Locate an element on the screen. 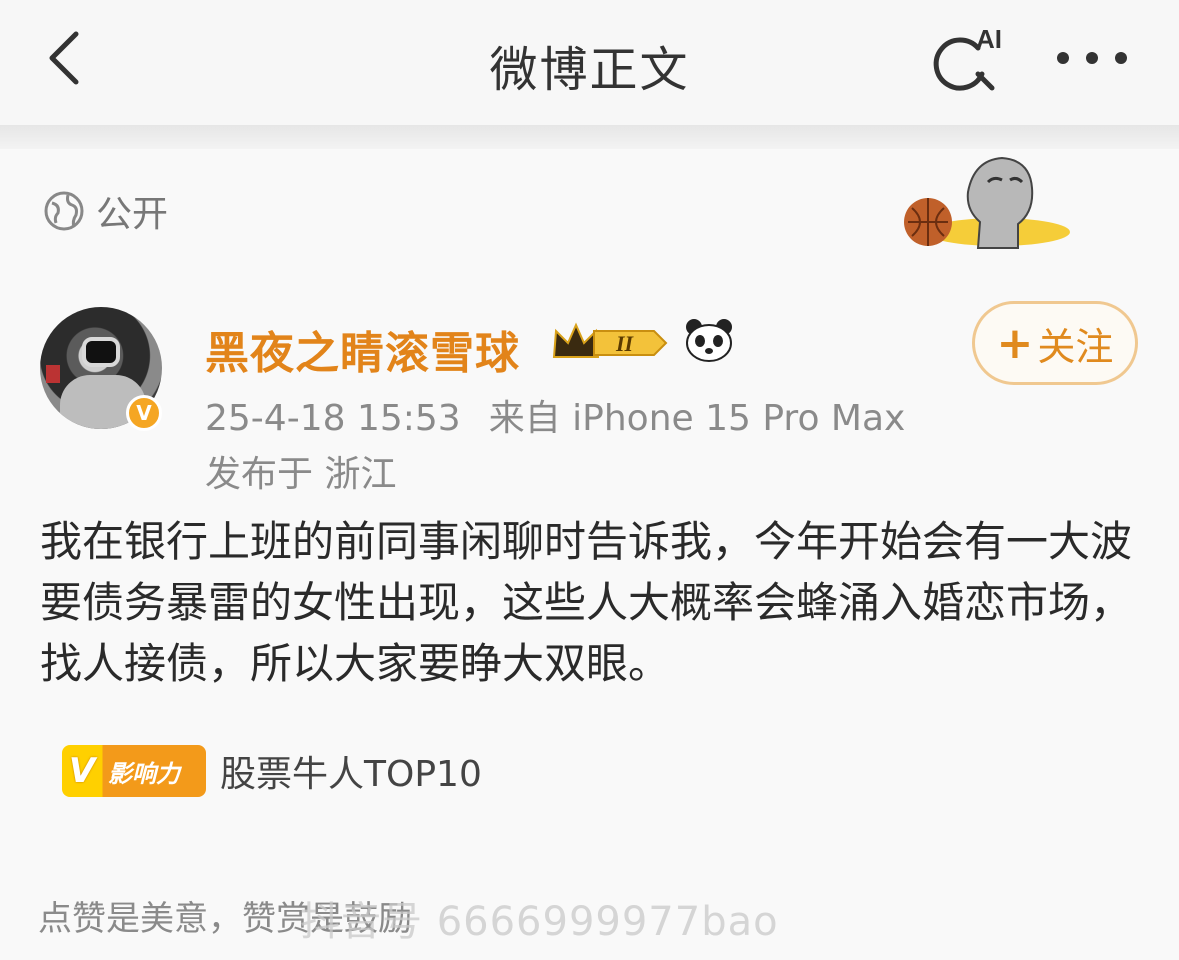 The width and height of the screenshot is (1179, 960). follow-plus-icon: + is located at coordinates (1015, 343).